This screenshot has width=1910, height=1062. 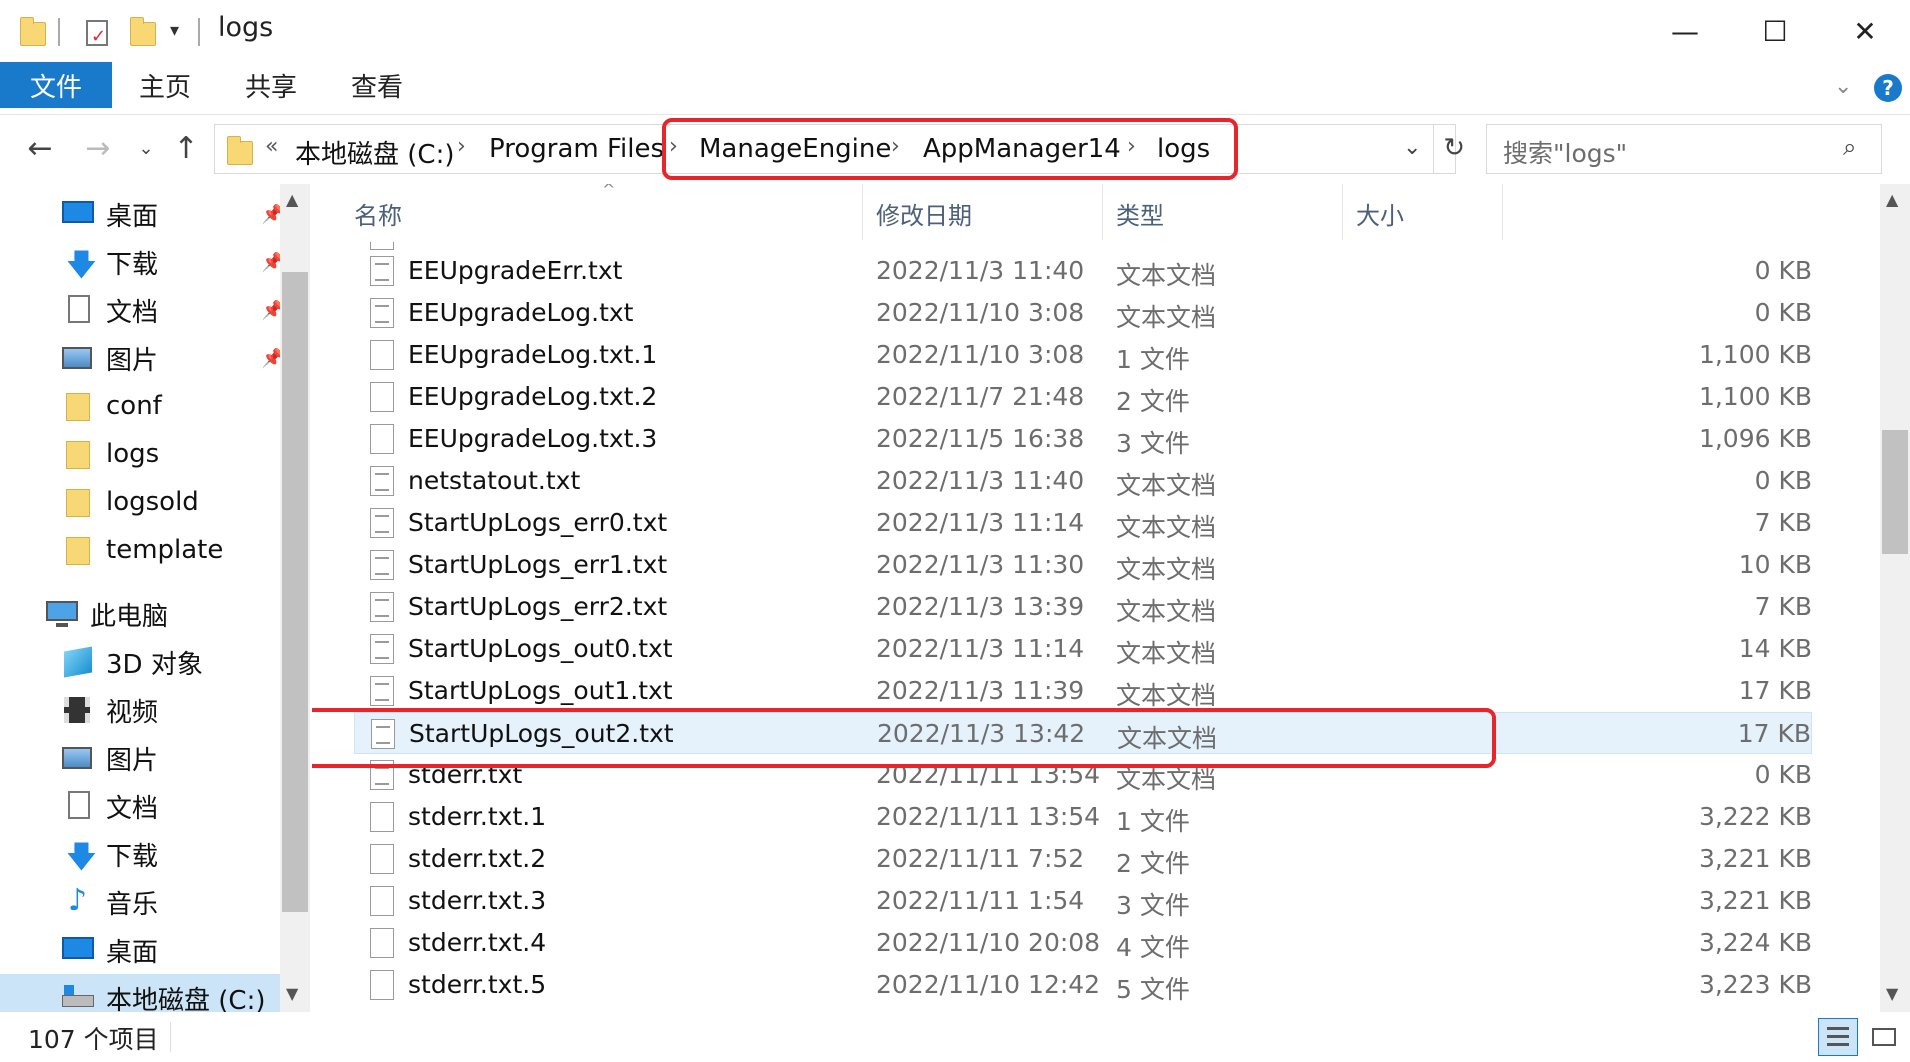 What do you see at coordinates (980, 270) in the screenshot?
I see `file-modified-date: 2022/11/3 11:40` at bounding box center [980, 270].